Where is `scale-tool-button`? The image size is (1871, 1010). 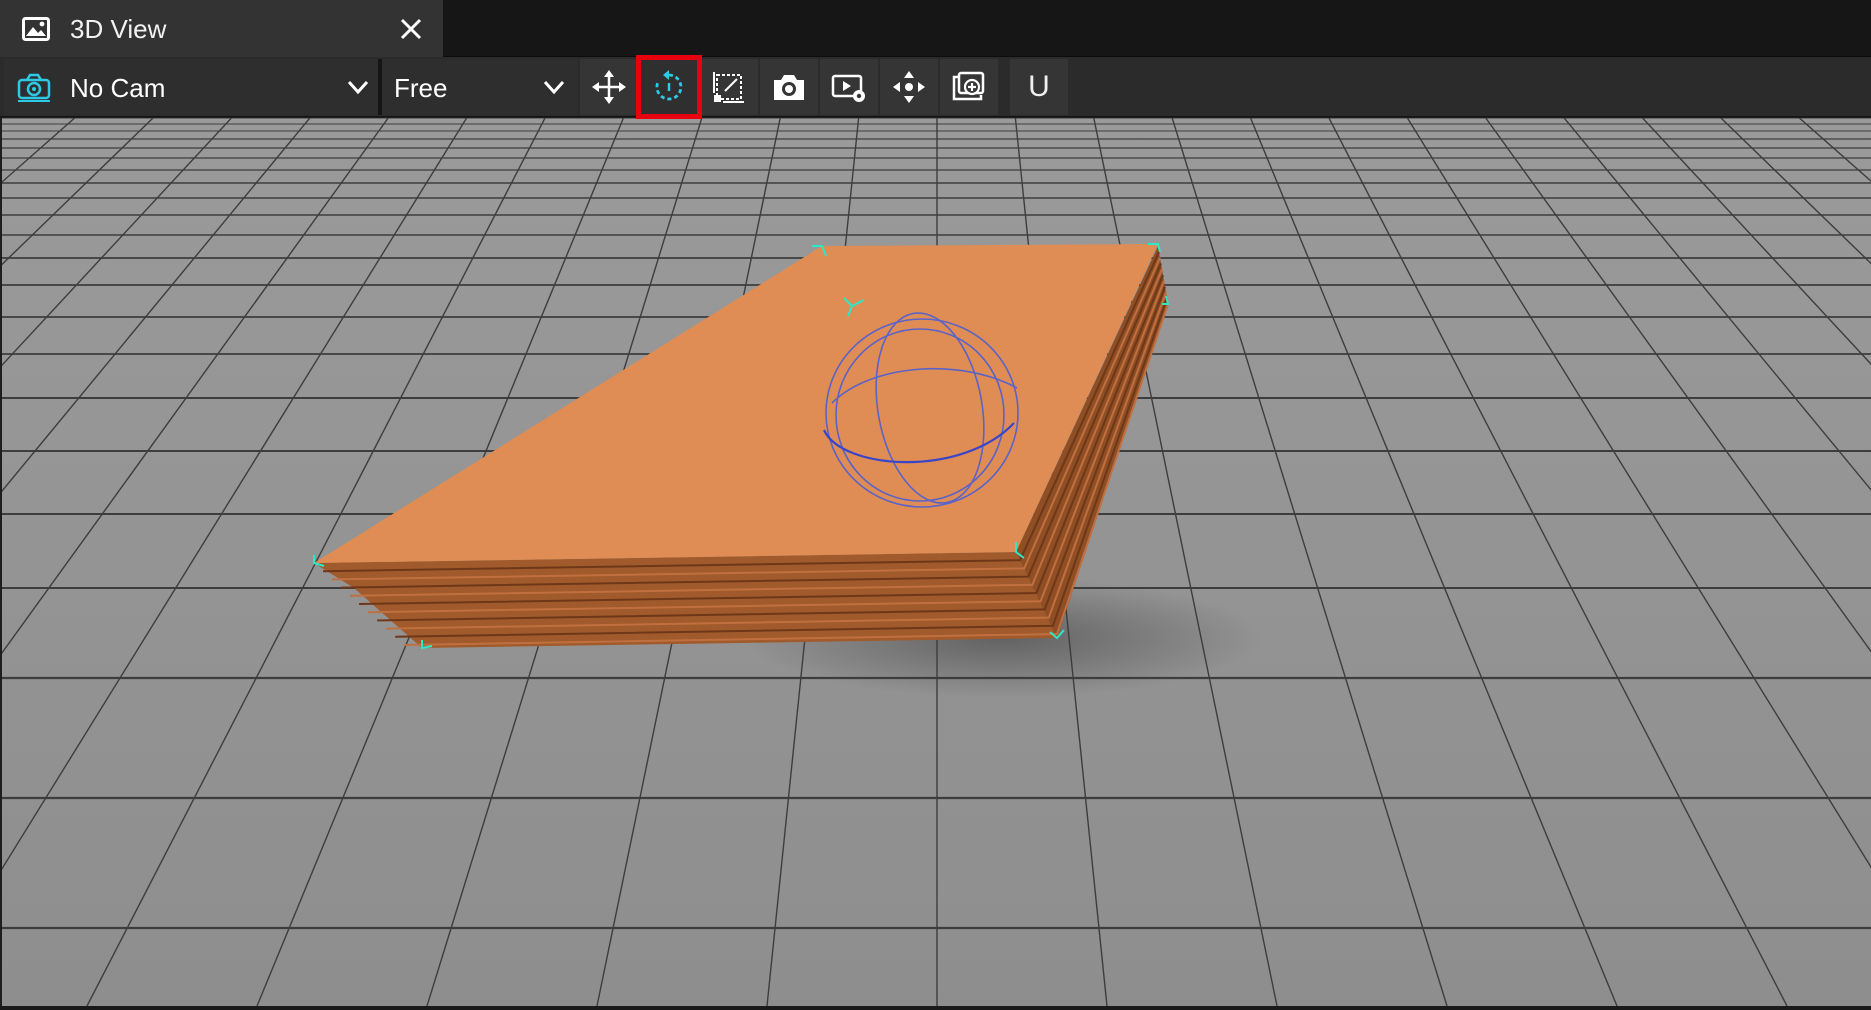 scale-tool-button is located at coordinates (729, 87).